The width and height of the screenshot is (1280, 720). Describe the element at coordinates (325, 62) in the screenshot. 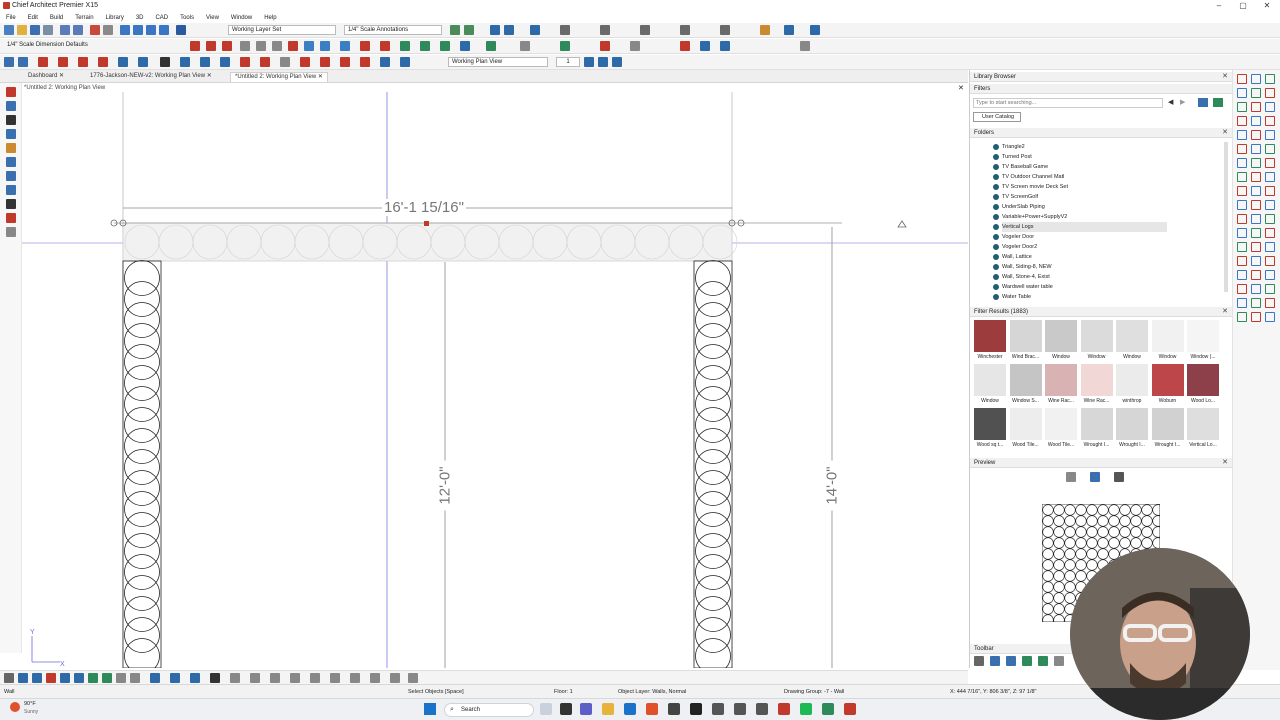

I see `rect-tool-icon` at that location.